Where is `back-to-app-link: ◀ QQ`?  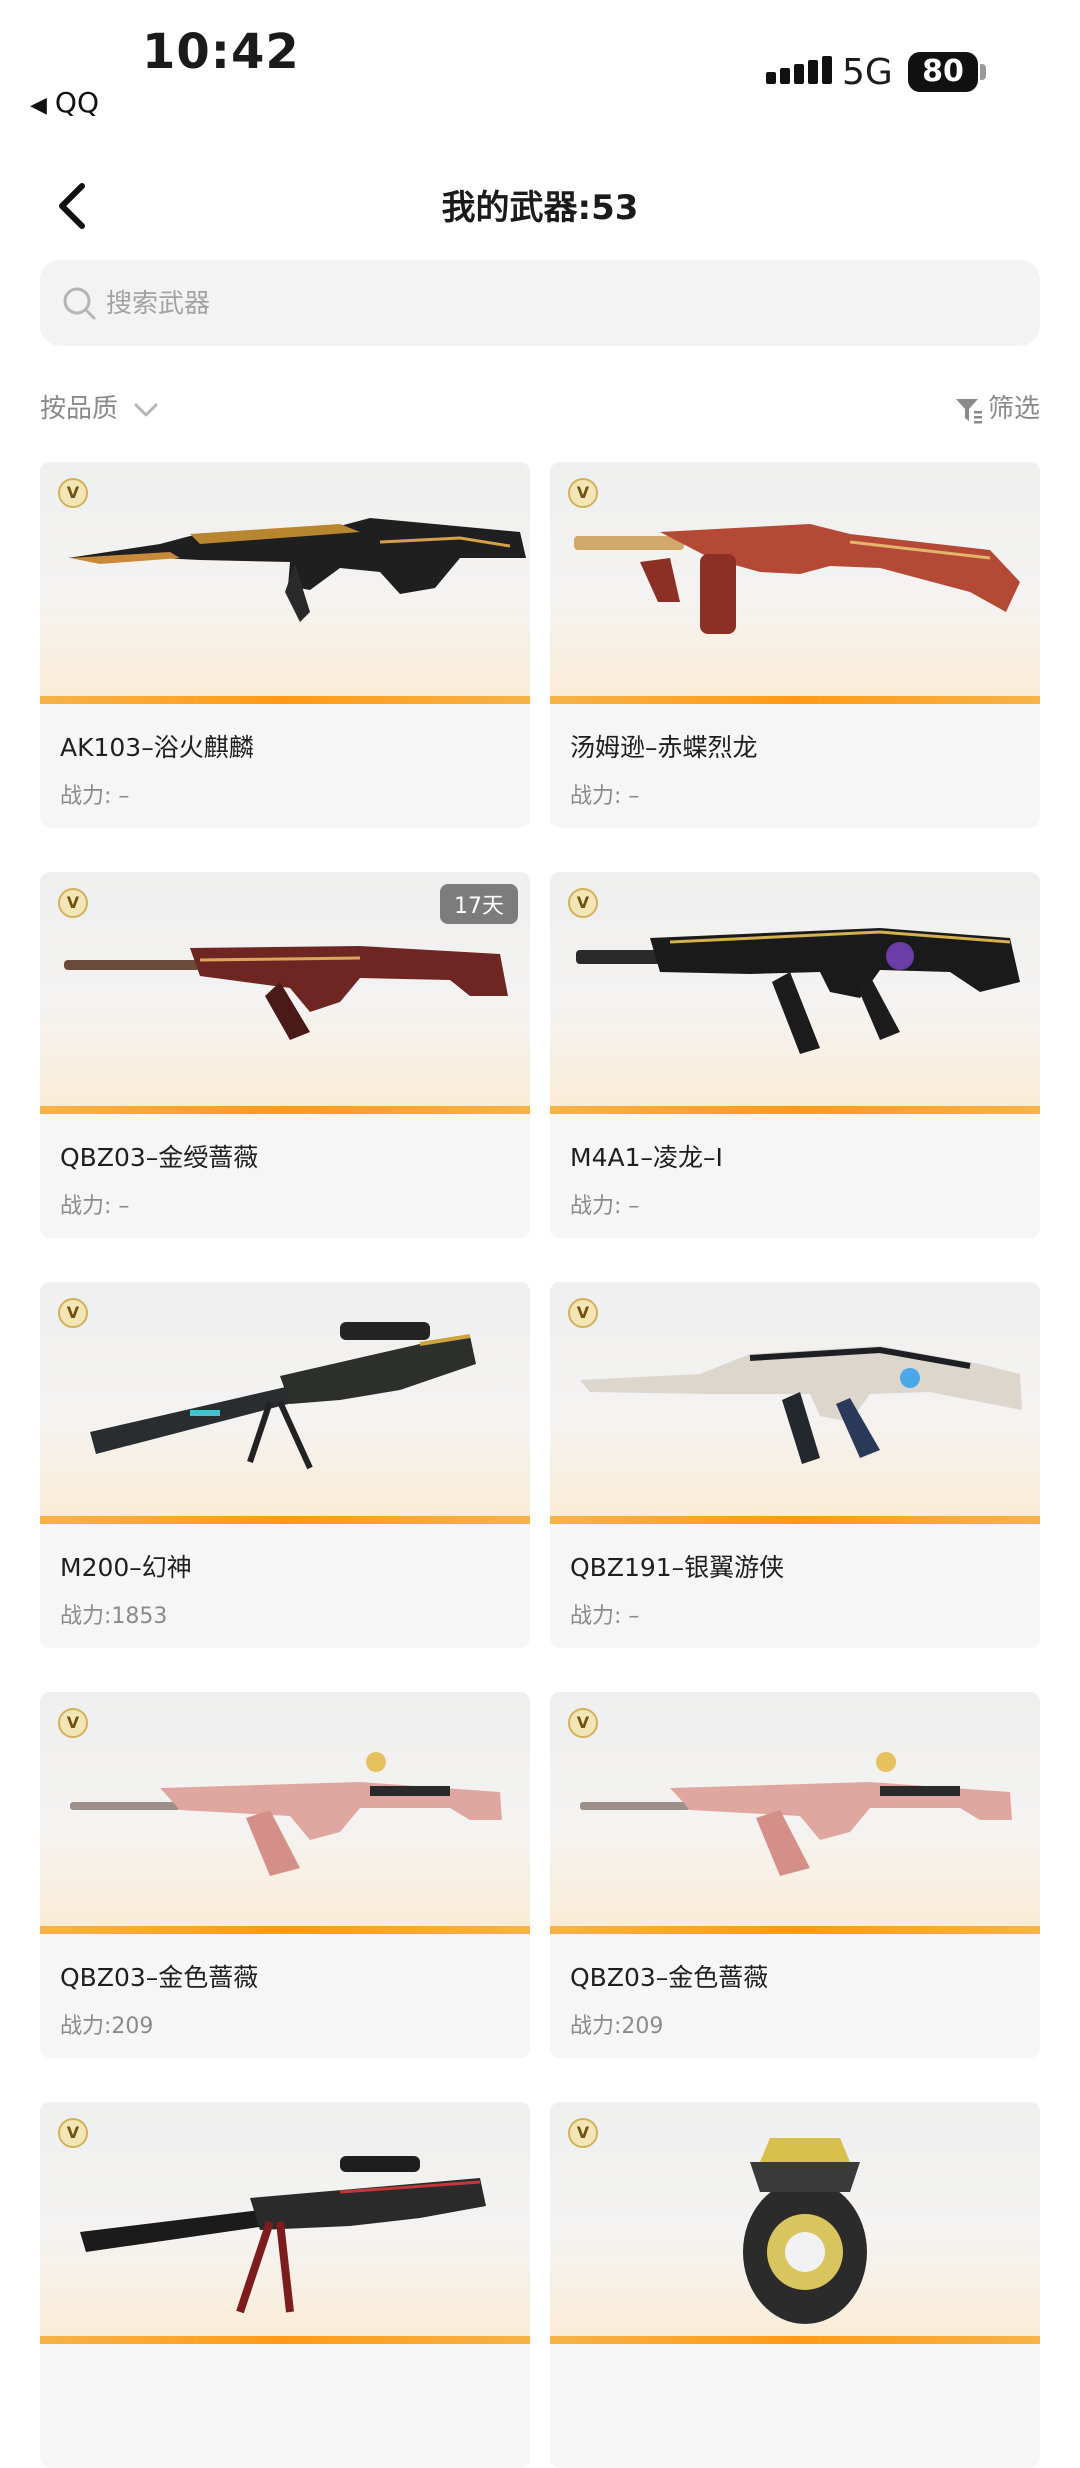 back-to-app-link: ◀ QQ is located at coordinates (64, 102).